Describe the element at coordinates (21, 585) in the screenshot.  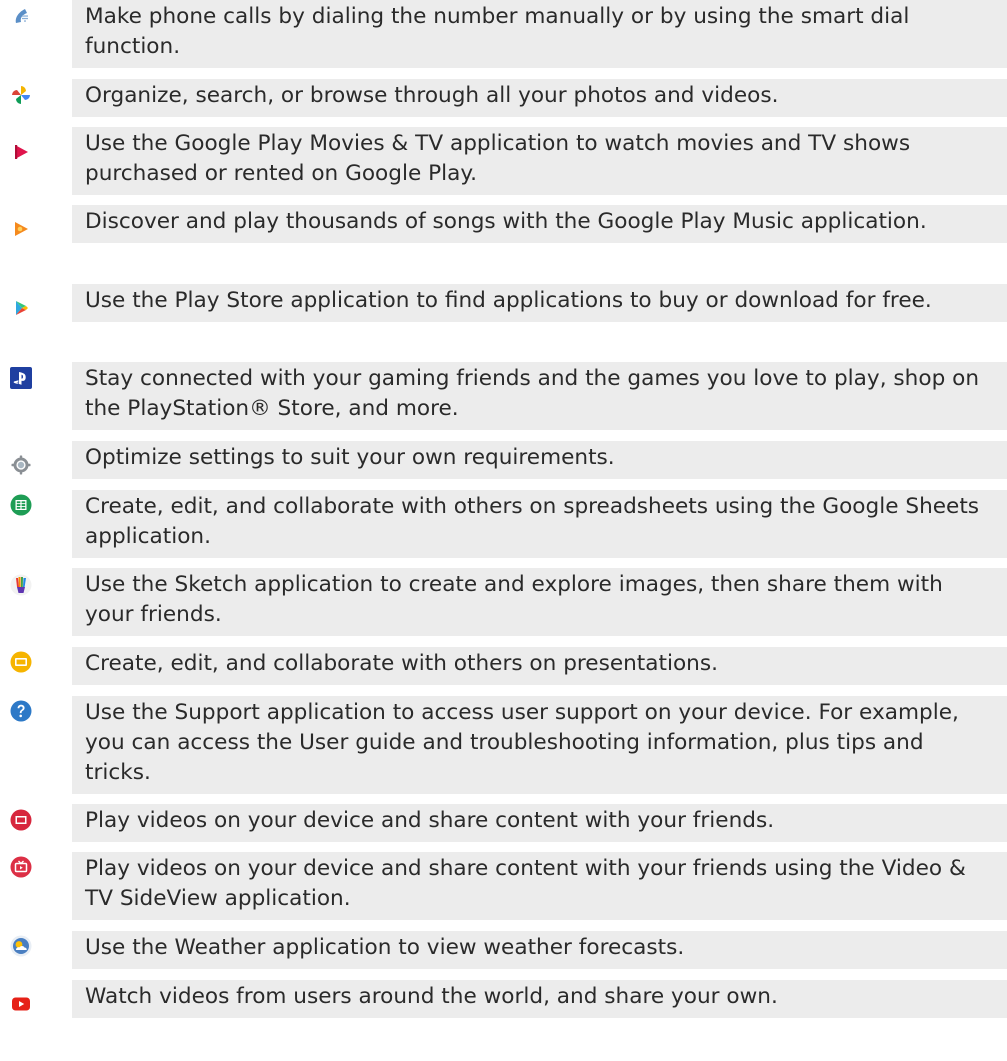
I see `sketch-icon` at that location.